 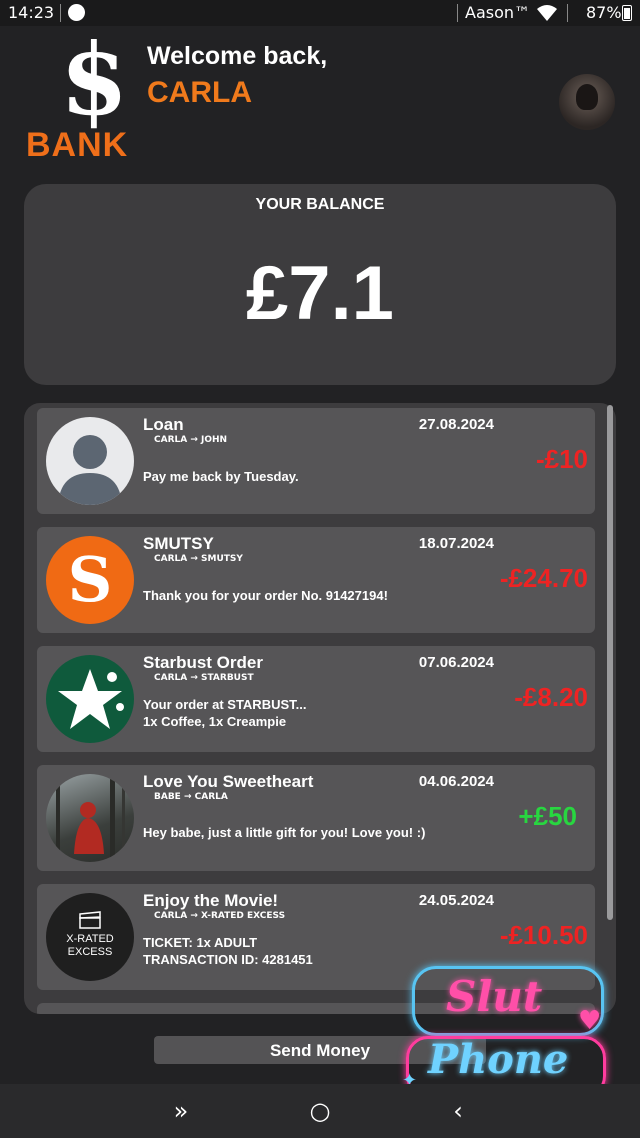 I want to click on starbust-logo-icon, so click(x=90, y=699).